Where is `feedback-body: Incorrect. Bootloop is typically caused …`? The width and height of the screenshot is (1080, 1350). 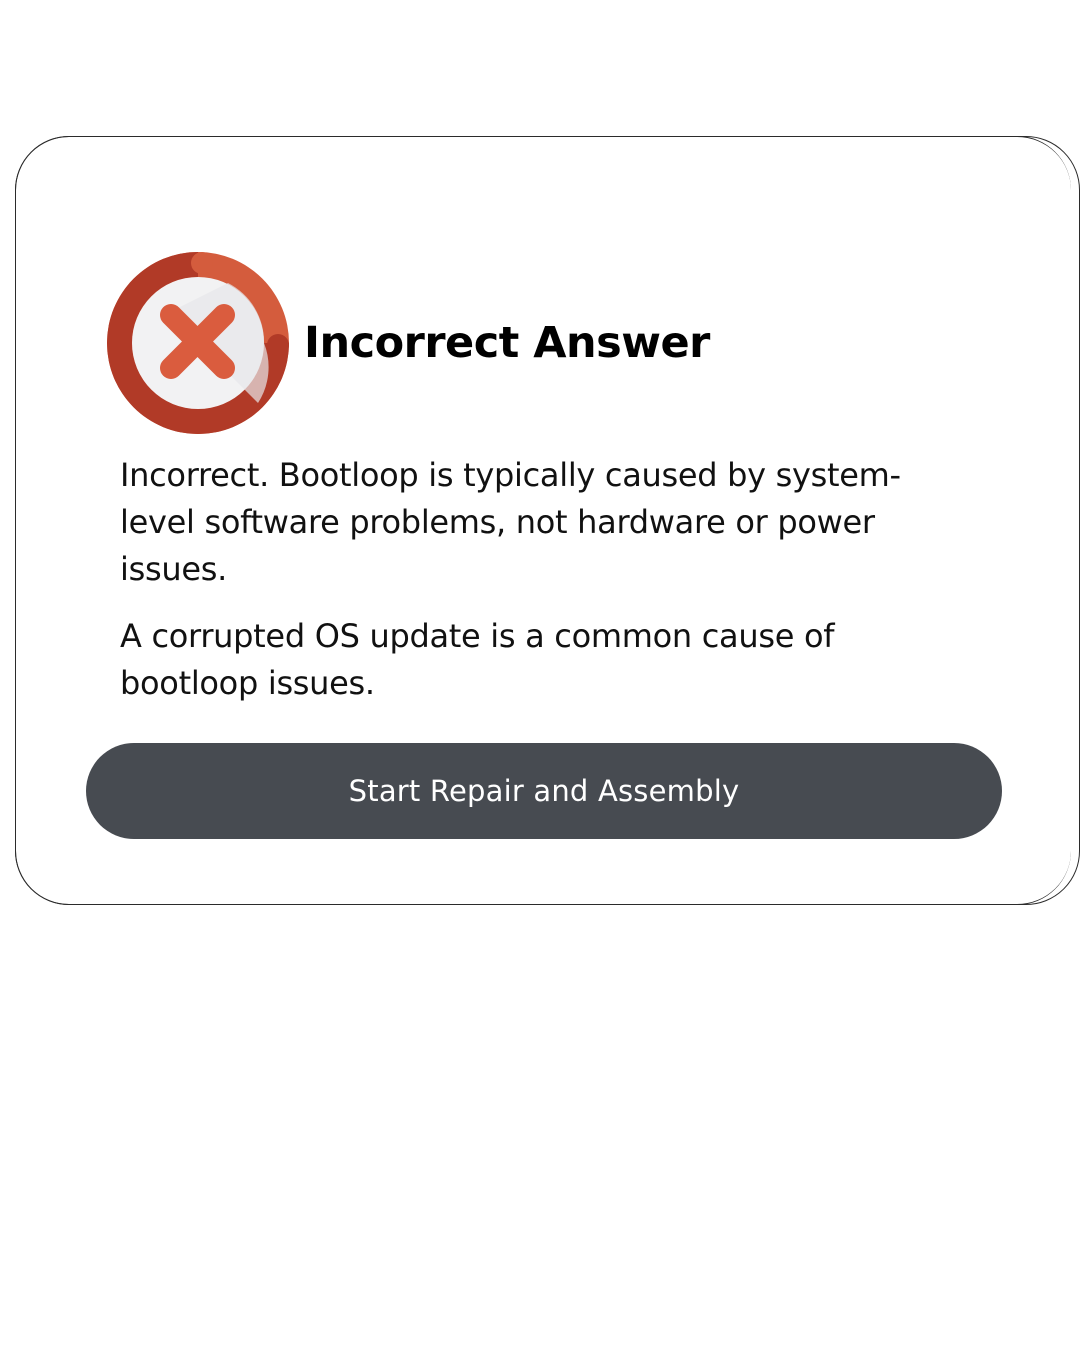 feedback-body: Incorrect. Bootloop is typically caused … is located at coordinates (540, 579).